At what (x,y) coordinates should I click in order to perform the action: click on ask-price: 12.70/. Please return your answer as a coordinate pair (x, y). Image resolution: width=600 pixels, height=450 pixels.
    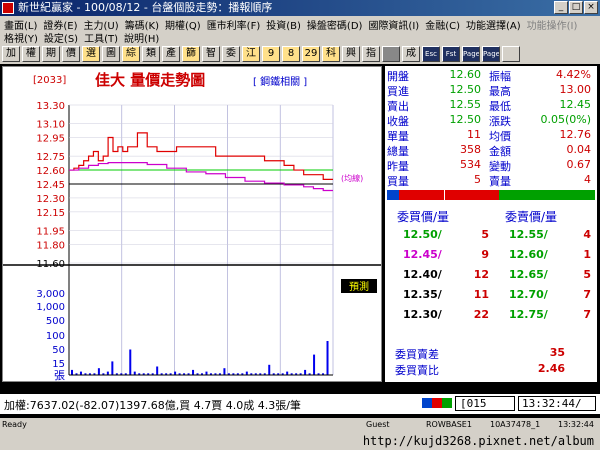
    Looking at the image, I should click on (528, 294).